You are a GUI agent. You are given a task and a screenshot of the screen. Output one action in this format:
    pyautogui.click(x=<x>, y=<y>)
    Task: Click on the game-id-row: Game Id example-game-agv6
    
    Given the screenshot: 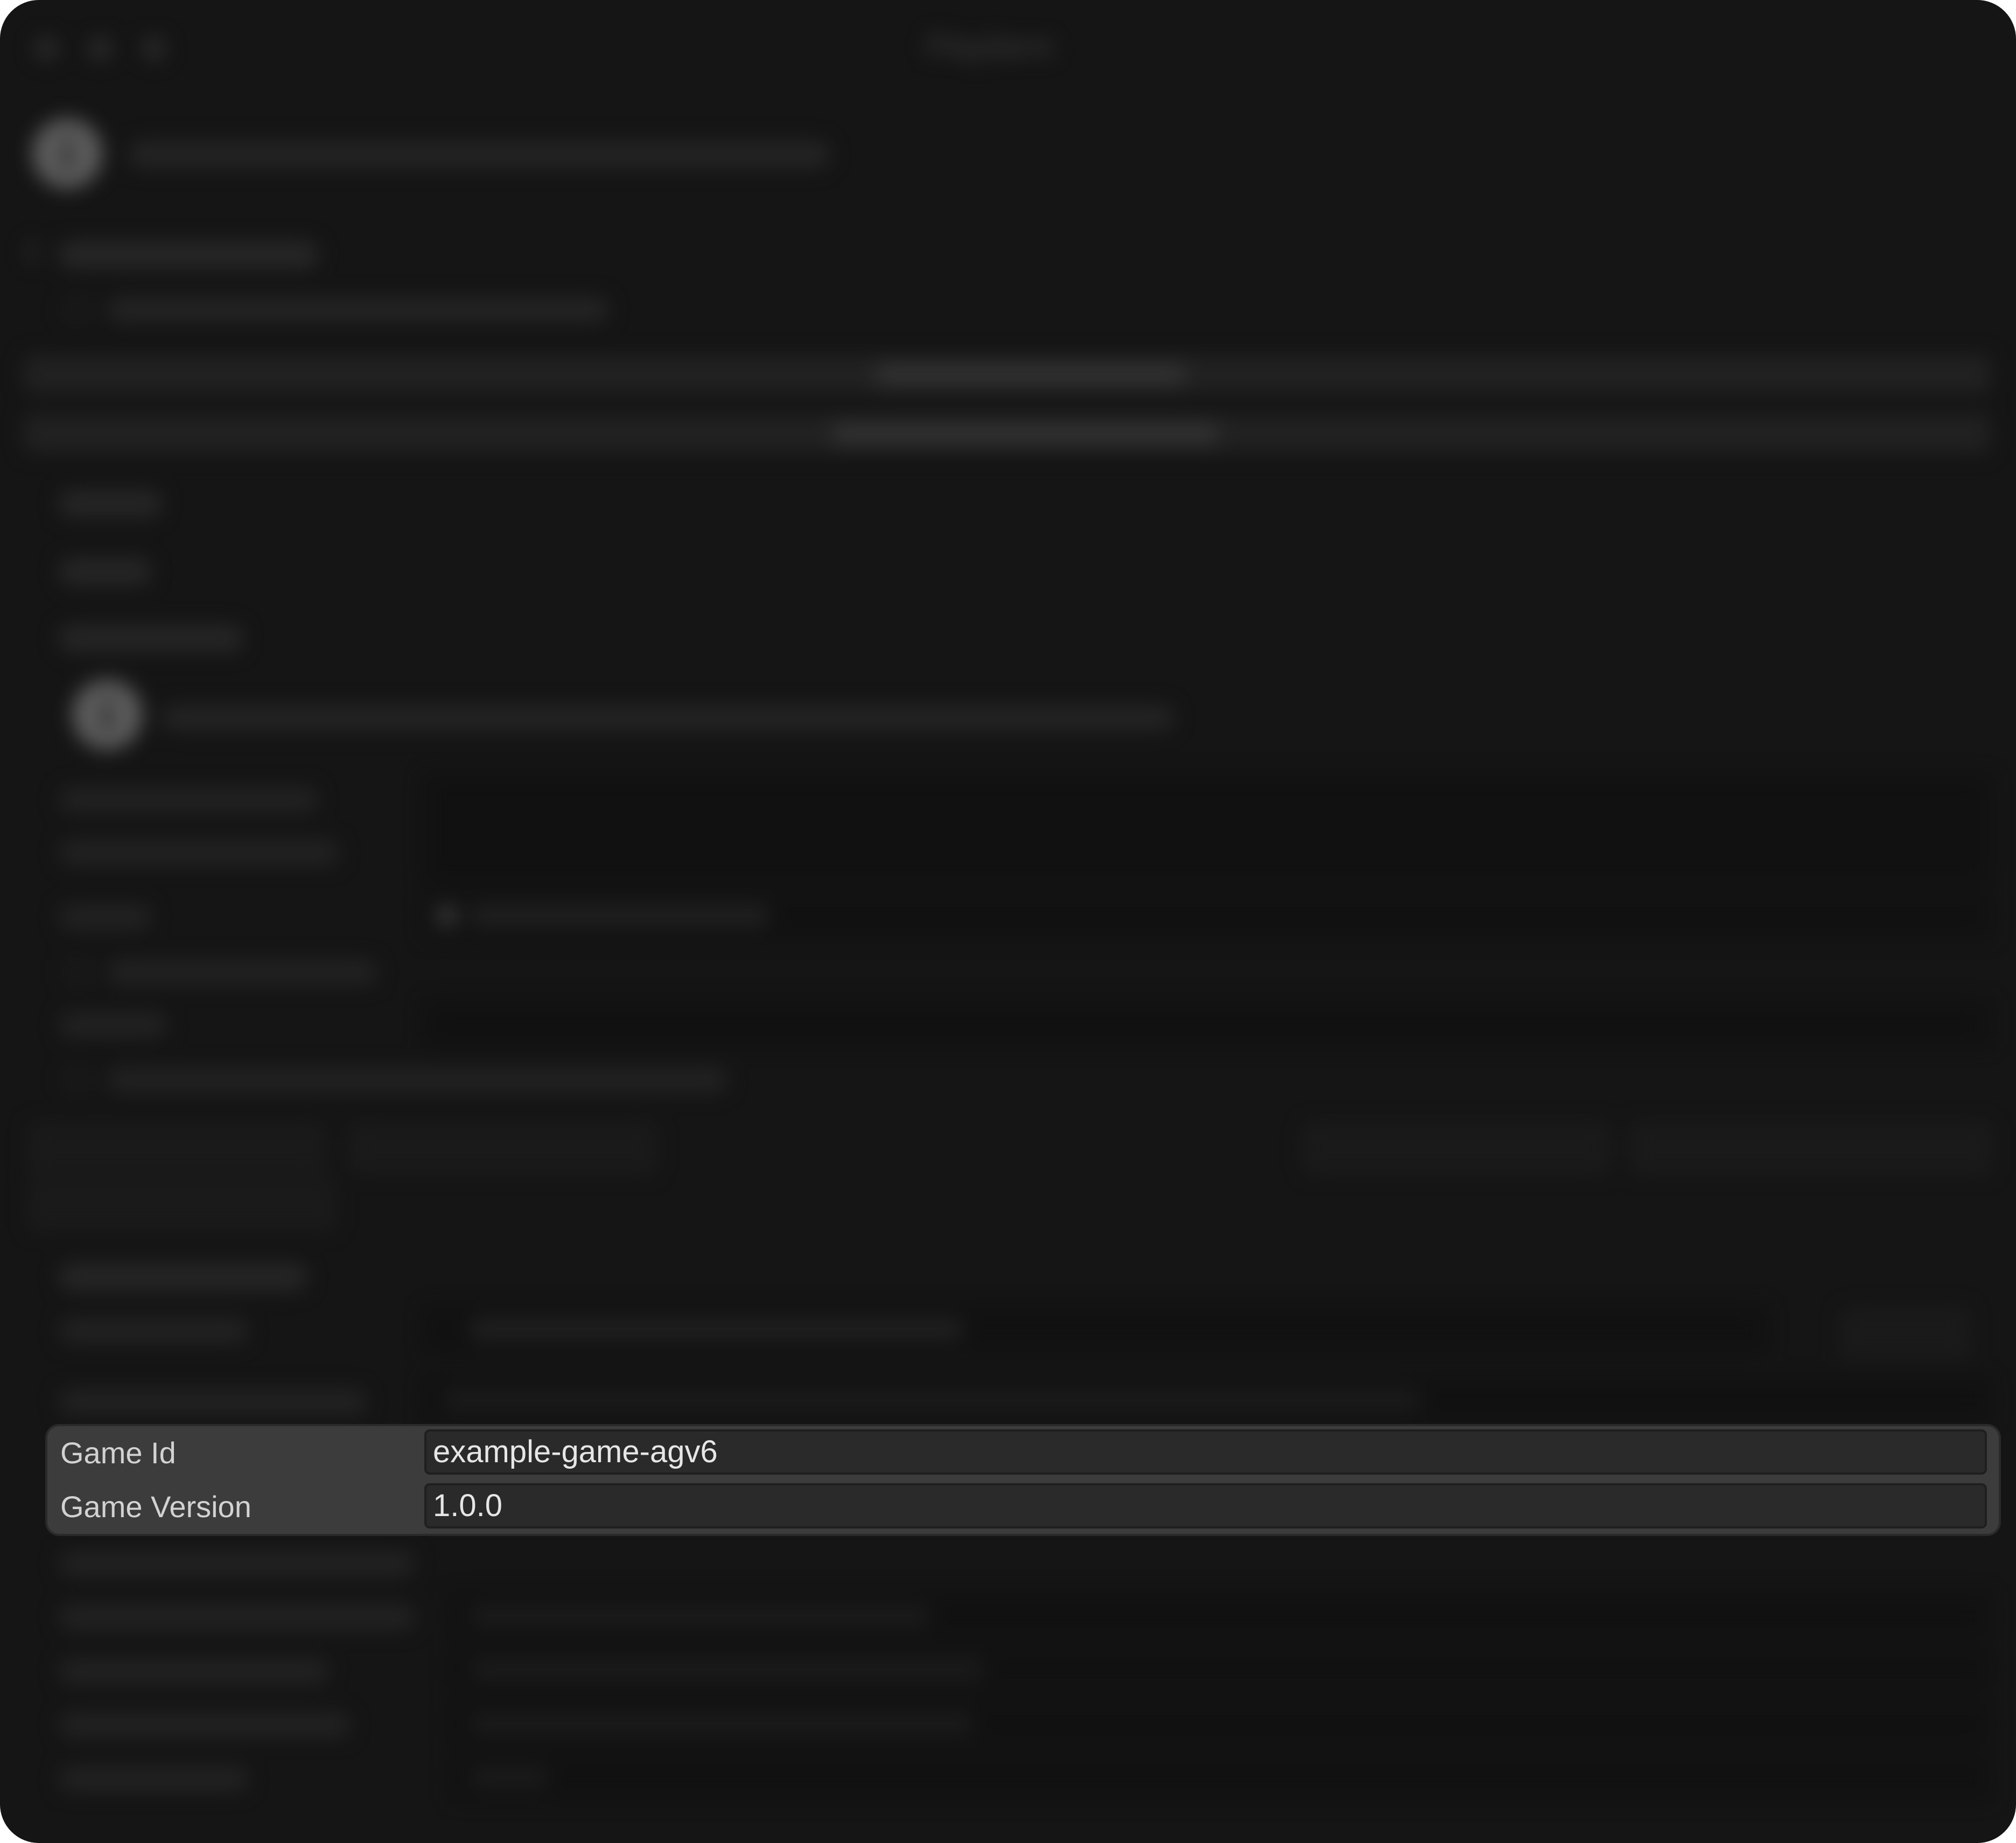 What is the action you would take?
    pyautogui.click(x=1023, y=1453)
    